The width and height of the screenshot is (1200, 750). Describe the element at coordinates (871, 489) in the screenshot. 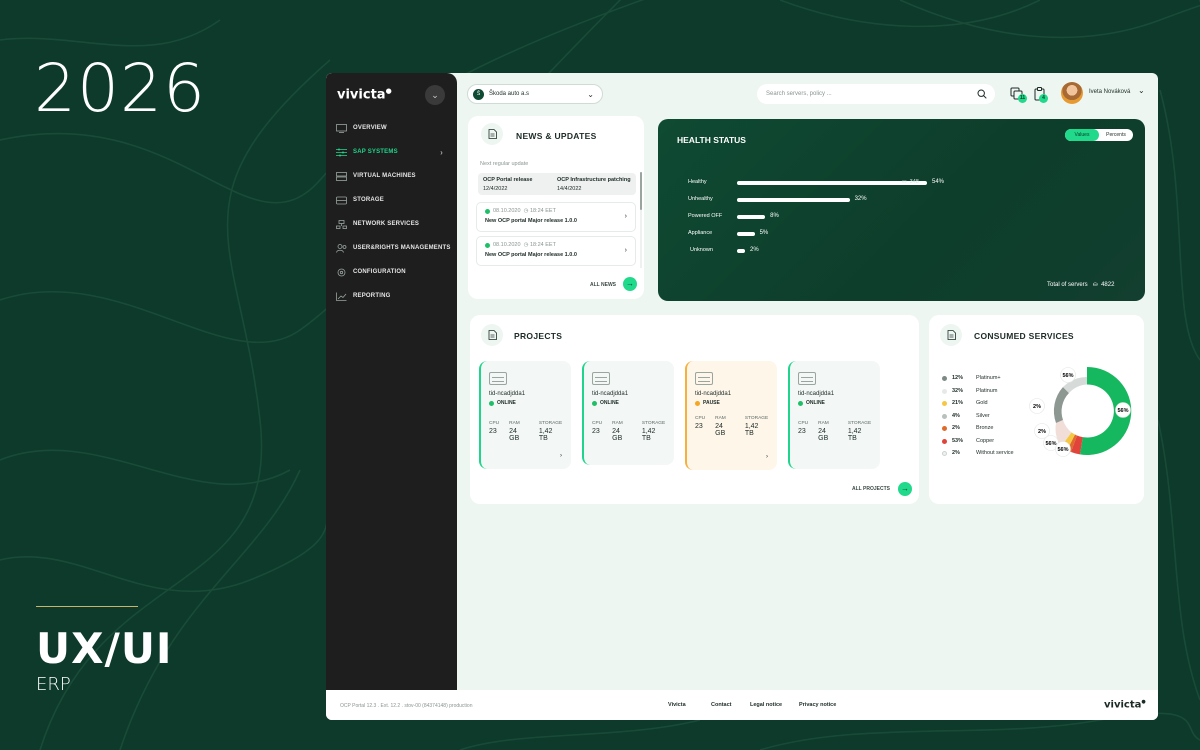

I see `all-projects-link: ALL PROJECTS` at that location.